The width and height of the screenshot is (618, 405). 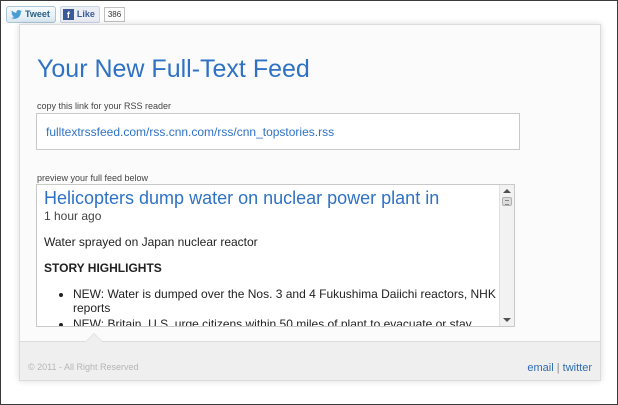 I want to click on preview-scrollbar, so click(x=506, y=255).